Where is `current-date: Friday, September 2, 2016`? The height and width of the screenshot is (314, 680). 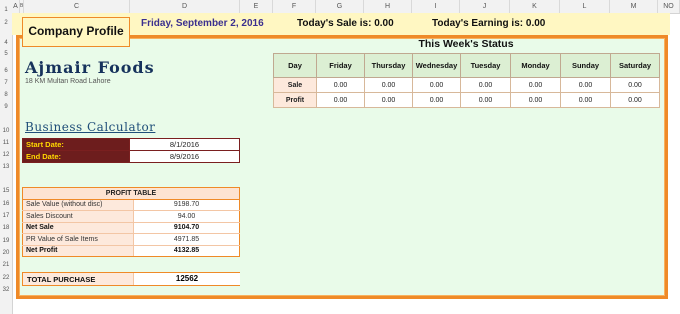 current-date: Friday, September 2, 2016 is located at coordinates (202, 23).